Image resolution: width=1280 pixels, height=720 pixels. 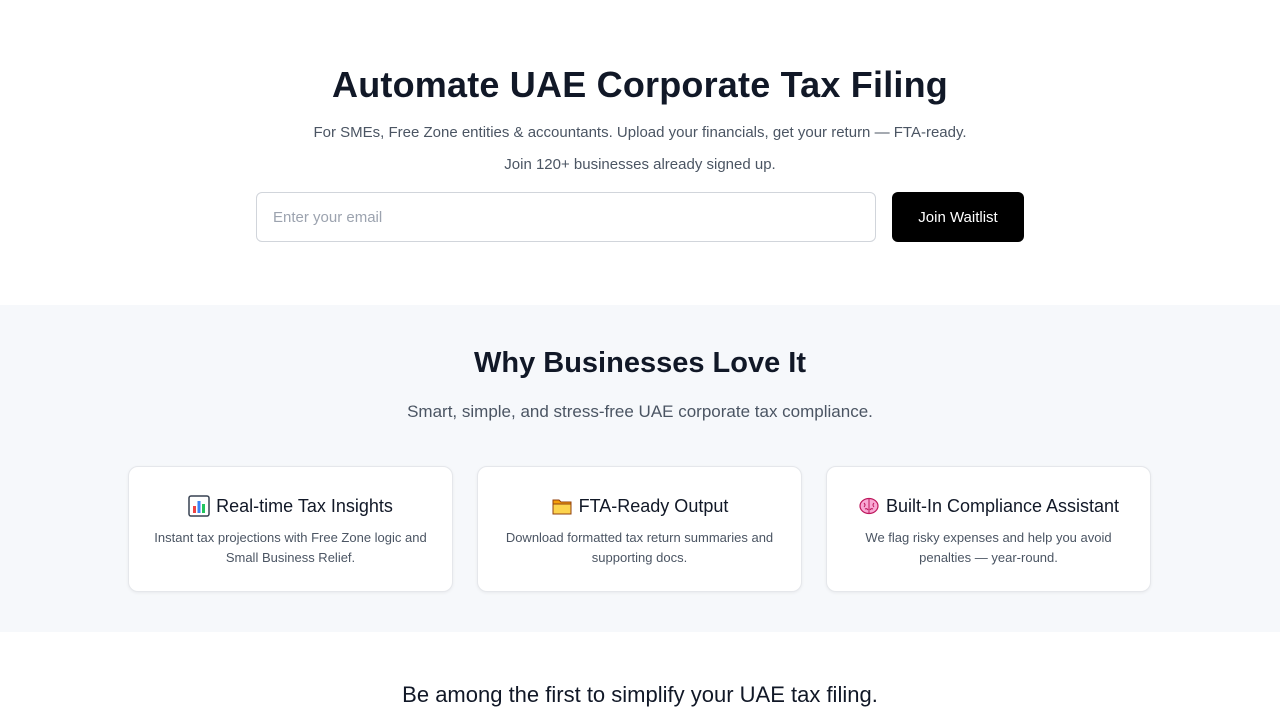 I want to click on feature-card-title: Built-In Compliance Assistant, so click(x=1002, y=505).